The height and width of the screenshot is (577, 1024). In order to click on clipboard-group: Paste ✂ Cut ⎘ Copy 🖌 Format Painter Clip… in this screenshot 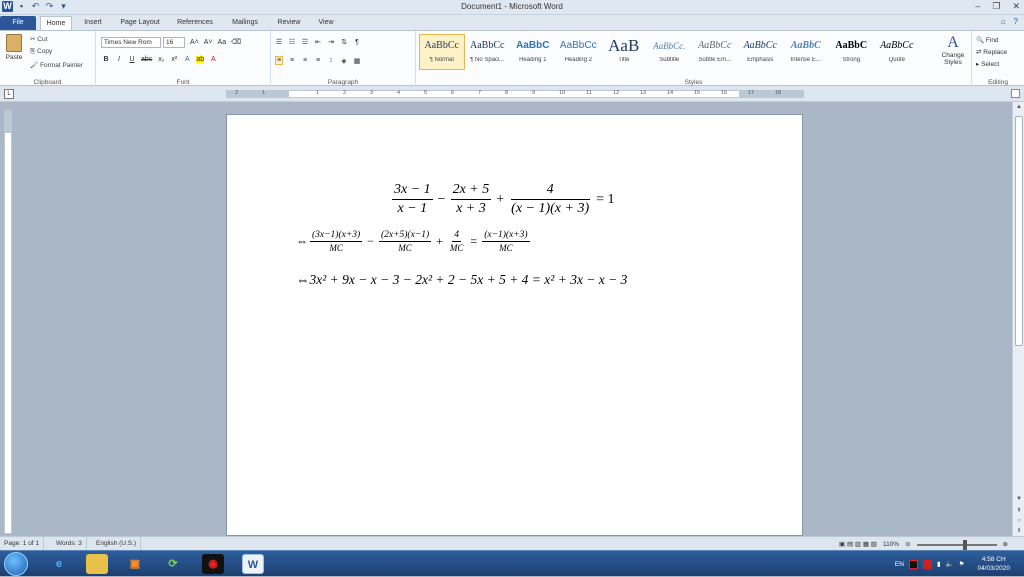, I will do `click(48, 59)`.